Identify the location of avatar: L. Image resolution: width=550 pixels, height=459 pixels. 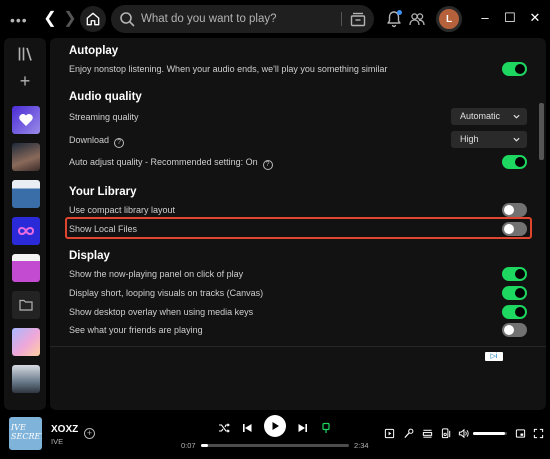
(449, 19).